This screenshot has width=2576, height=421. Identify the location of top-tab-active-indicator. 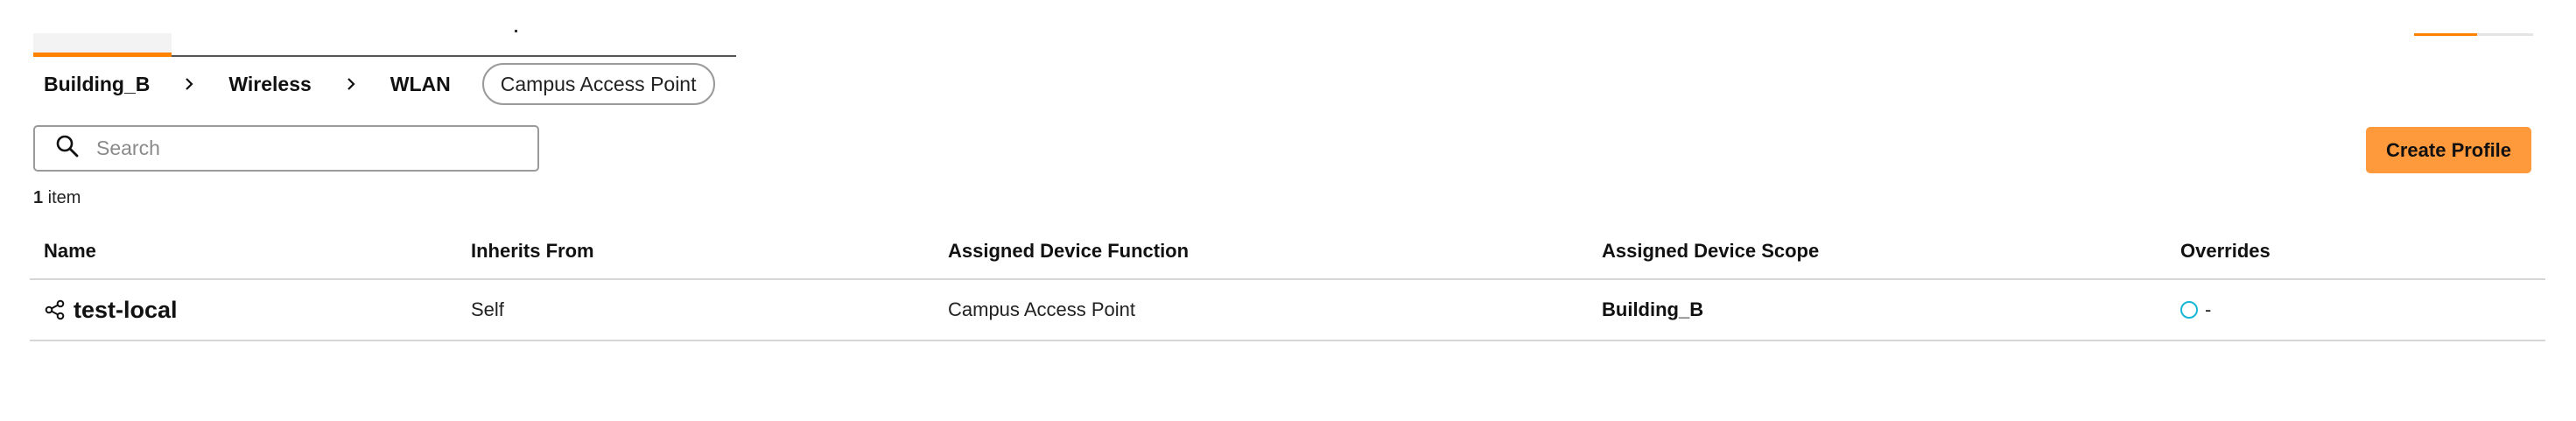
(103, 55).